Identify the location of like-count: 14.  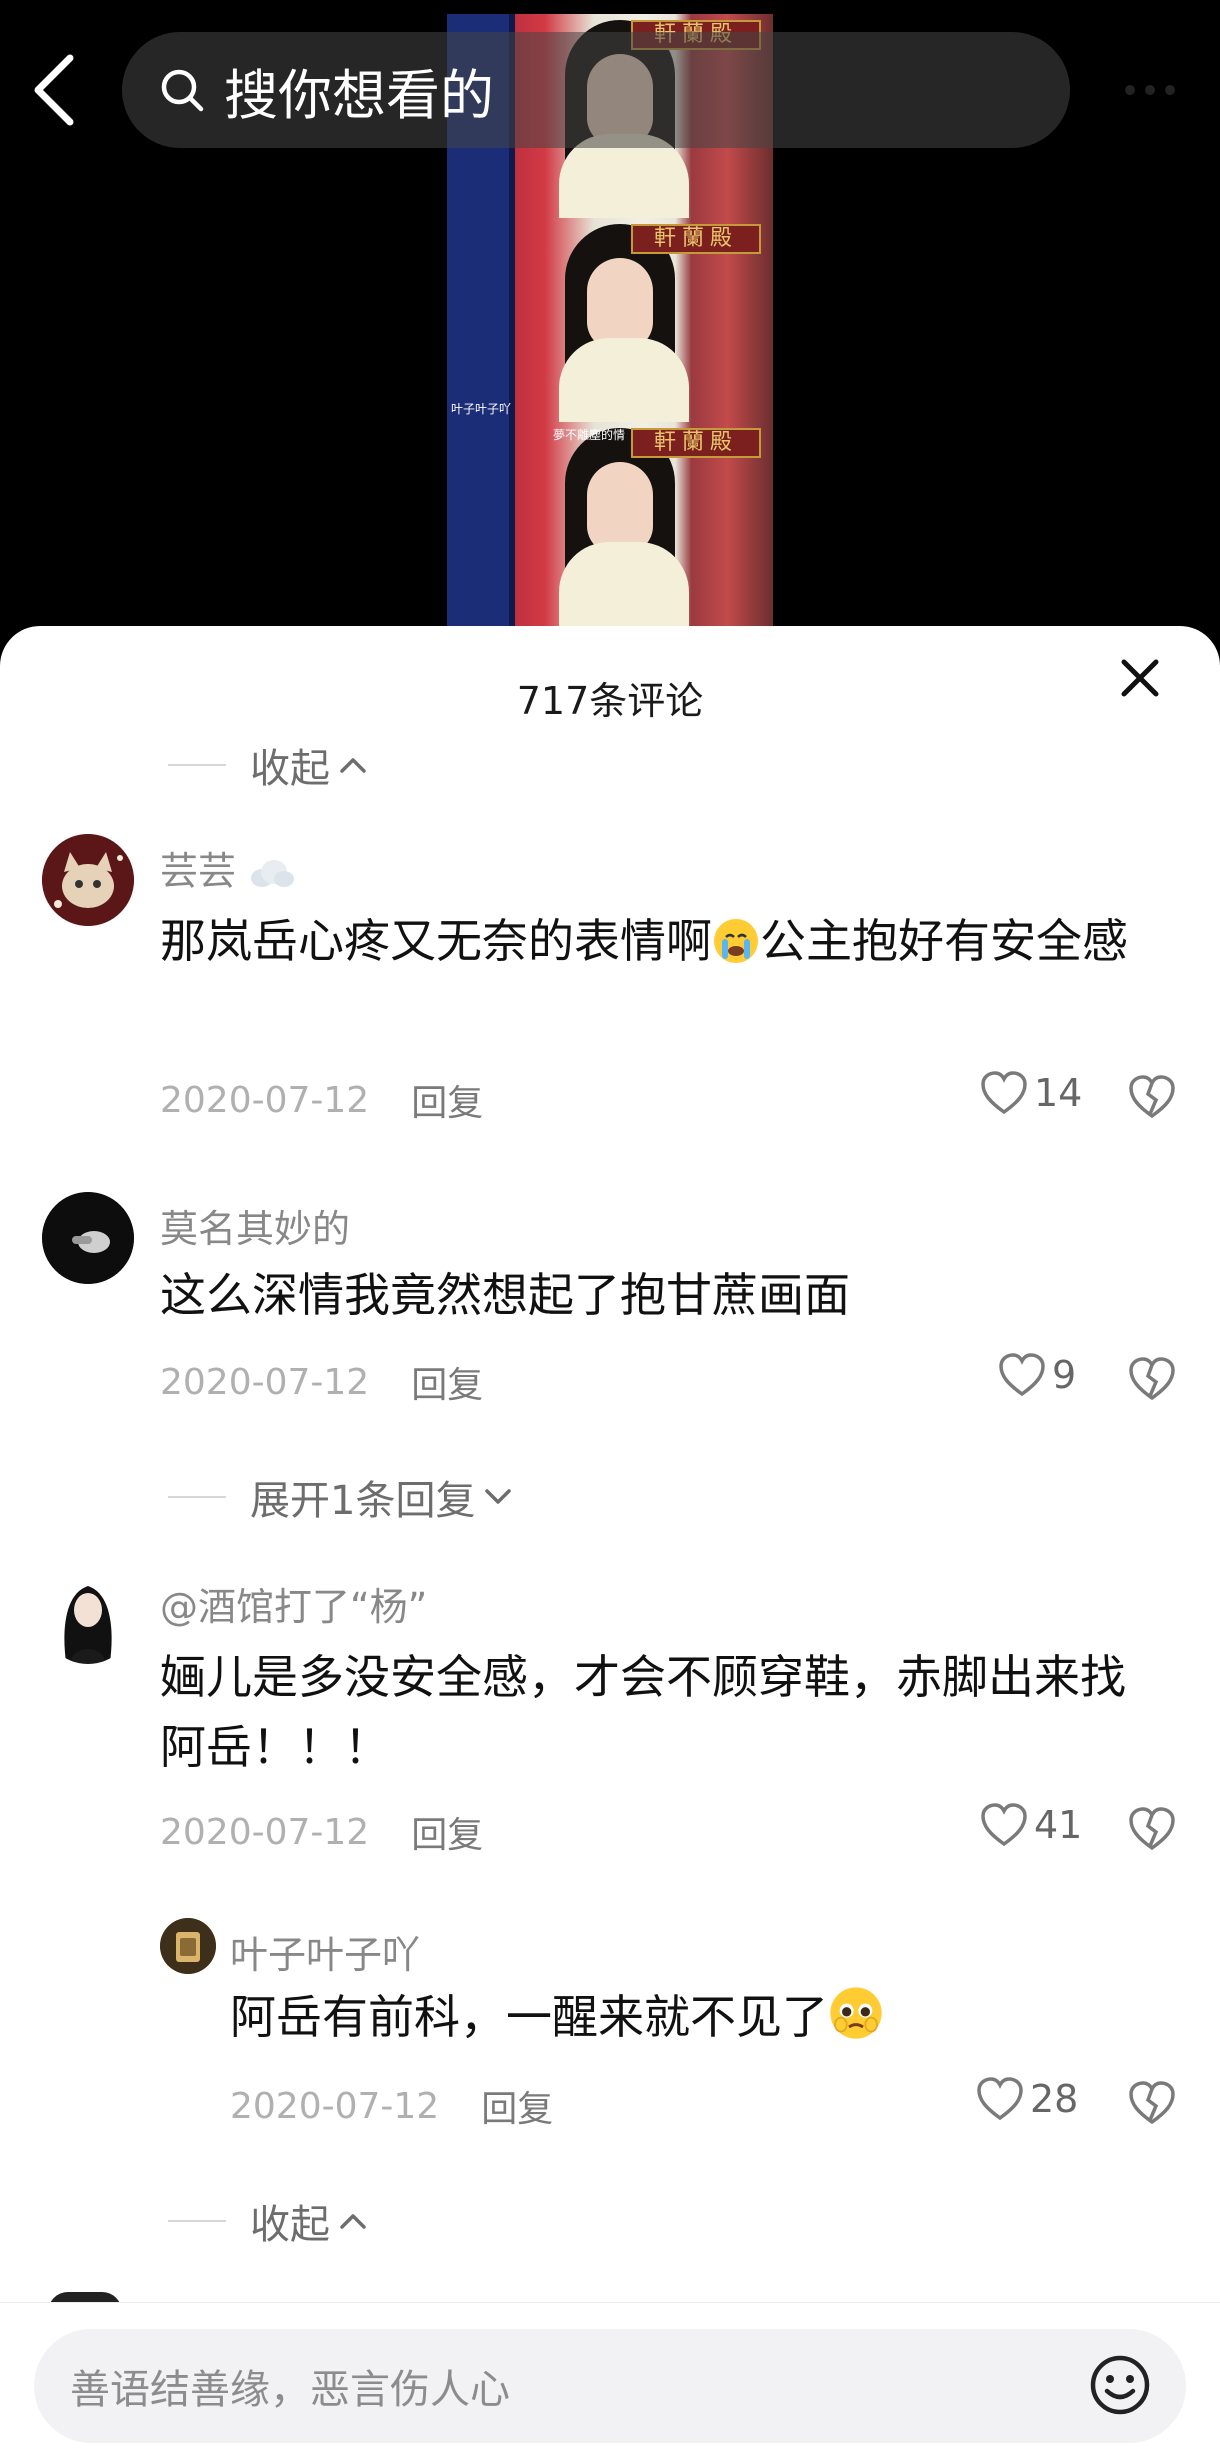
(1058, 1093).